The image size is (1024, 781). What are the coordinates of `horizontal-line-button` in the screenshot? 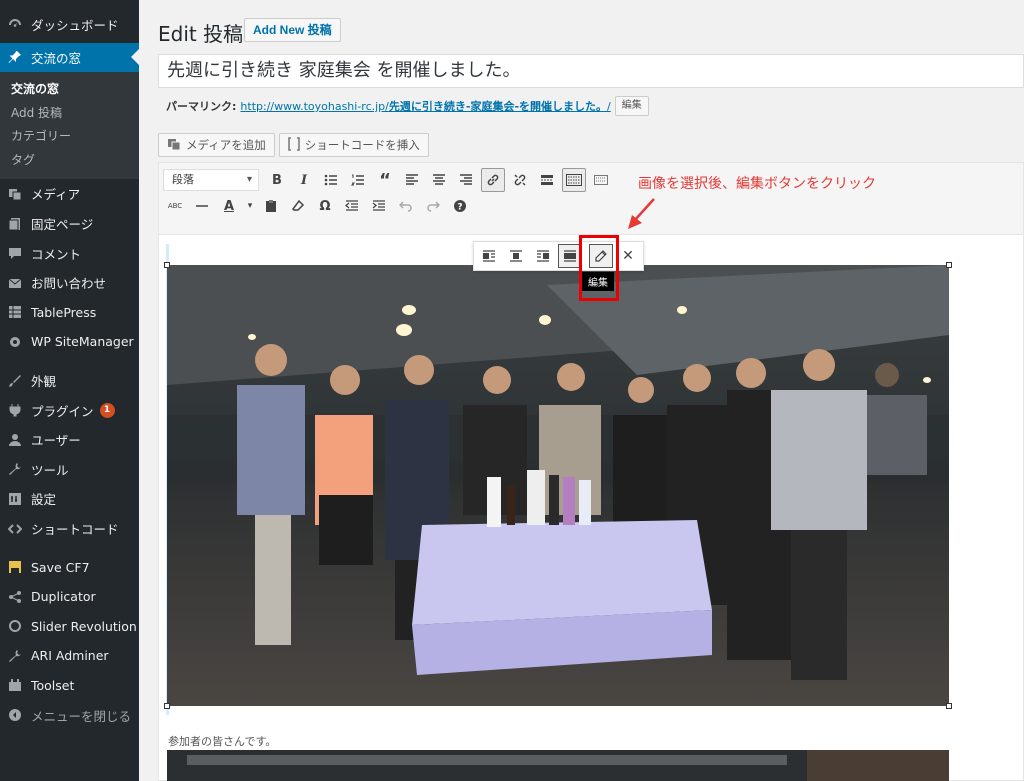 It's located at (202, 206).